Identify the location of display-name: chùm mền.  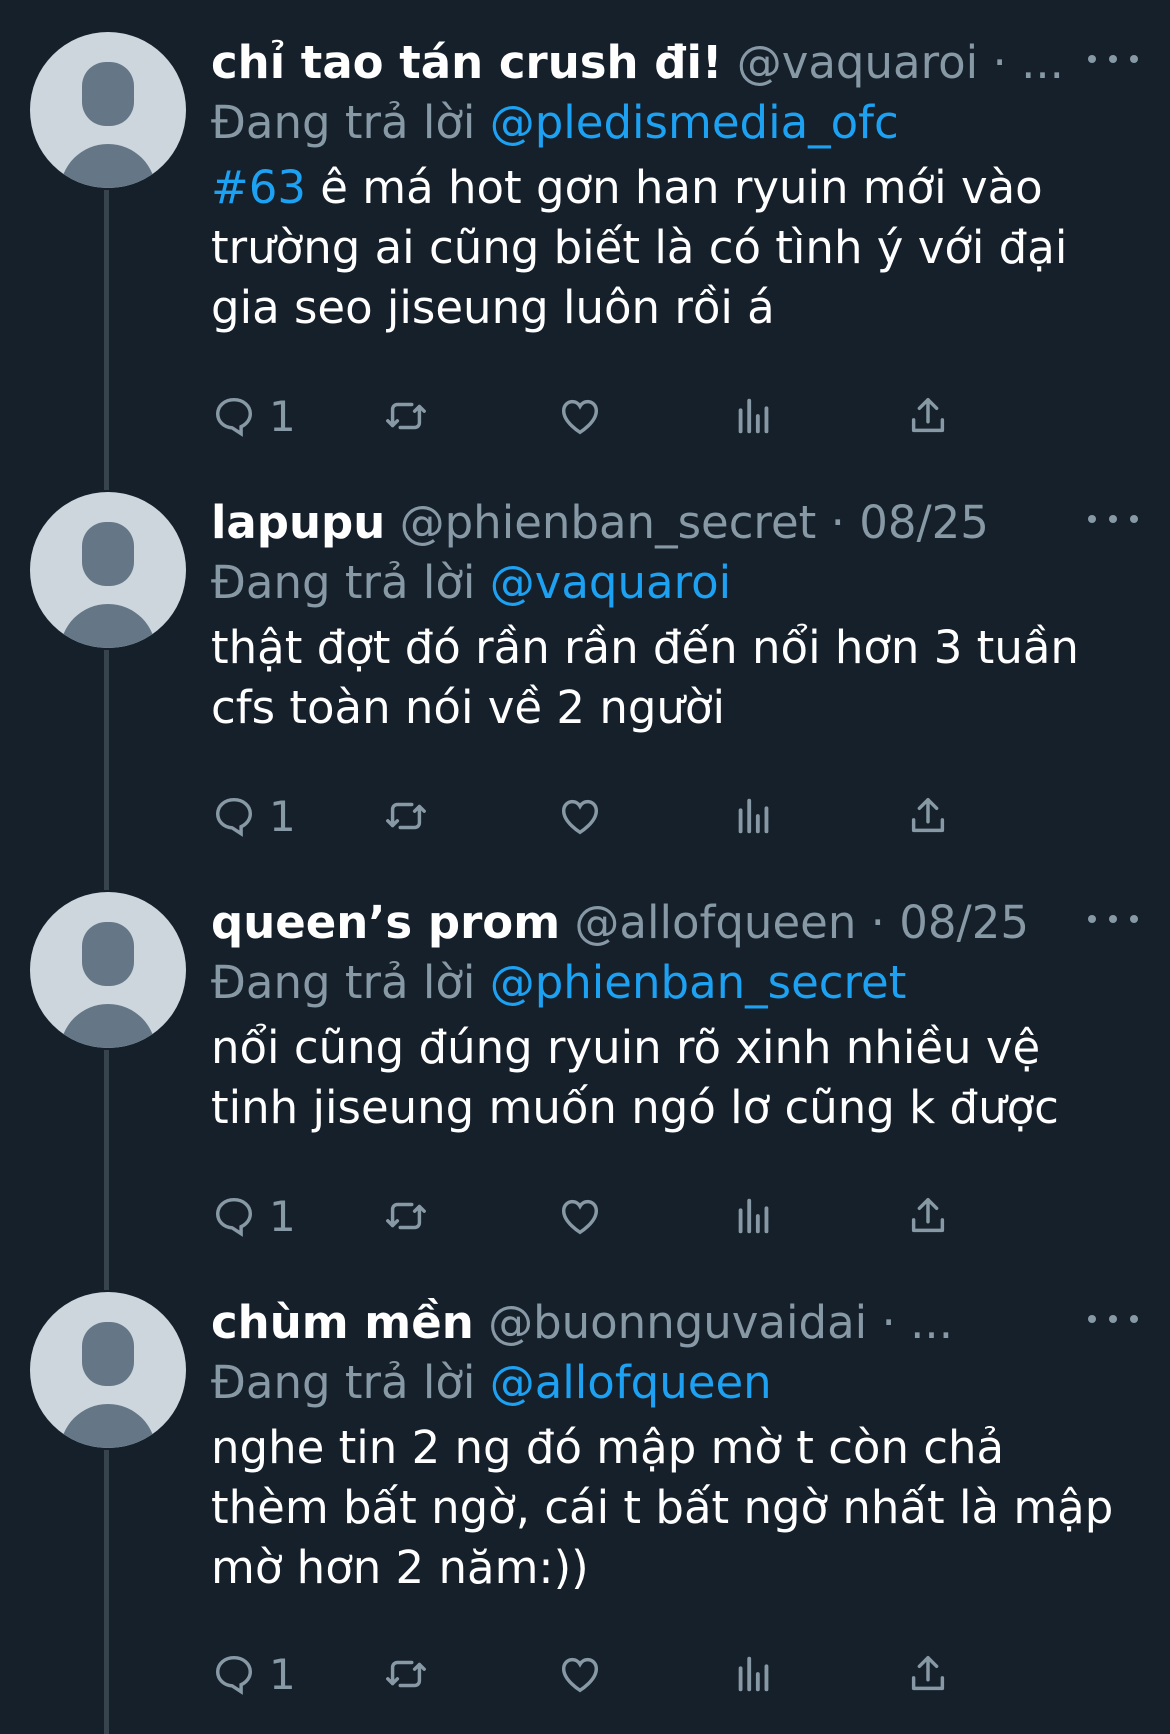
(342, 1322).